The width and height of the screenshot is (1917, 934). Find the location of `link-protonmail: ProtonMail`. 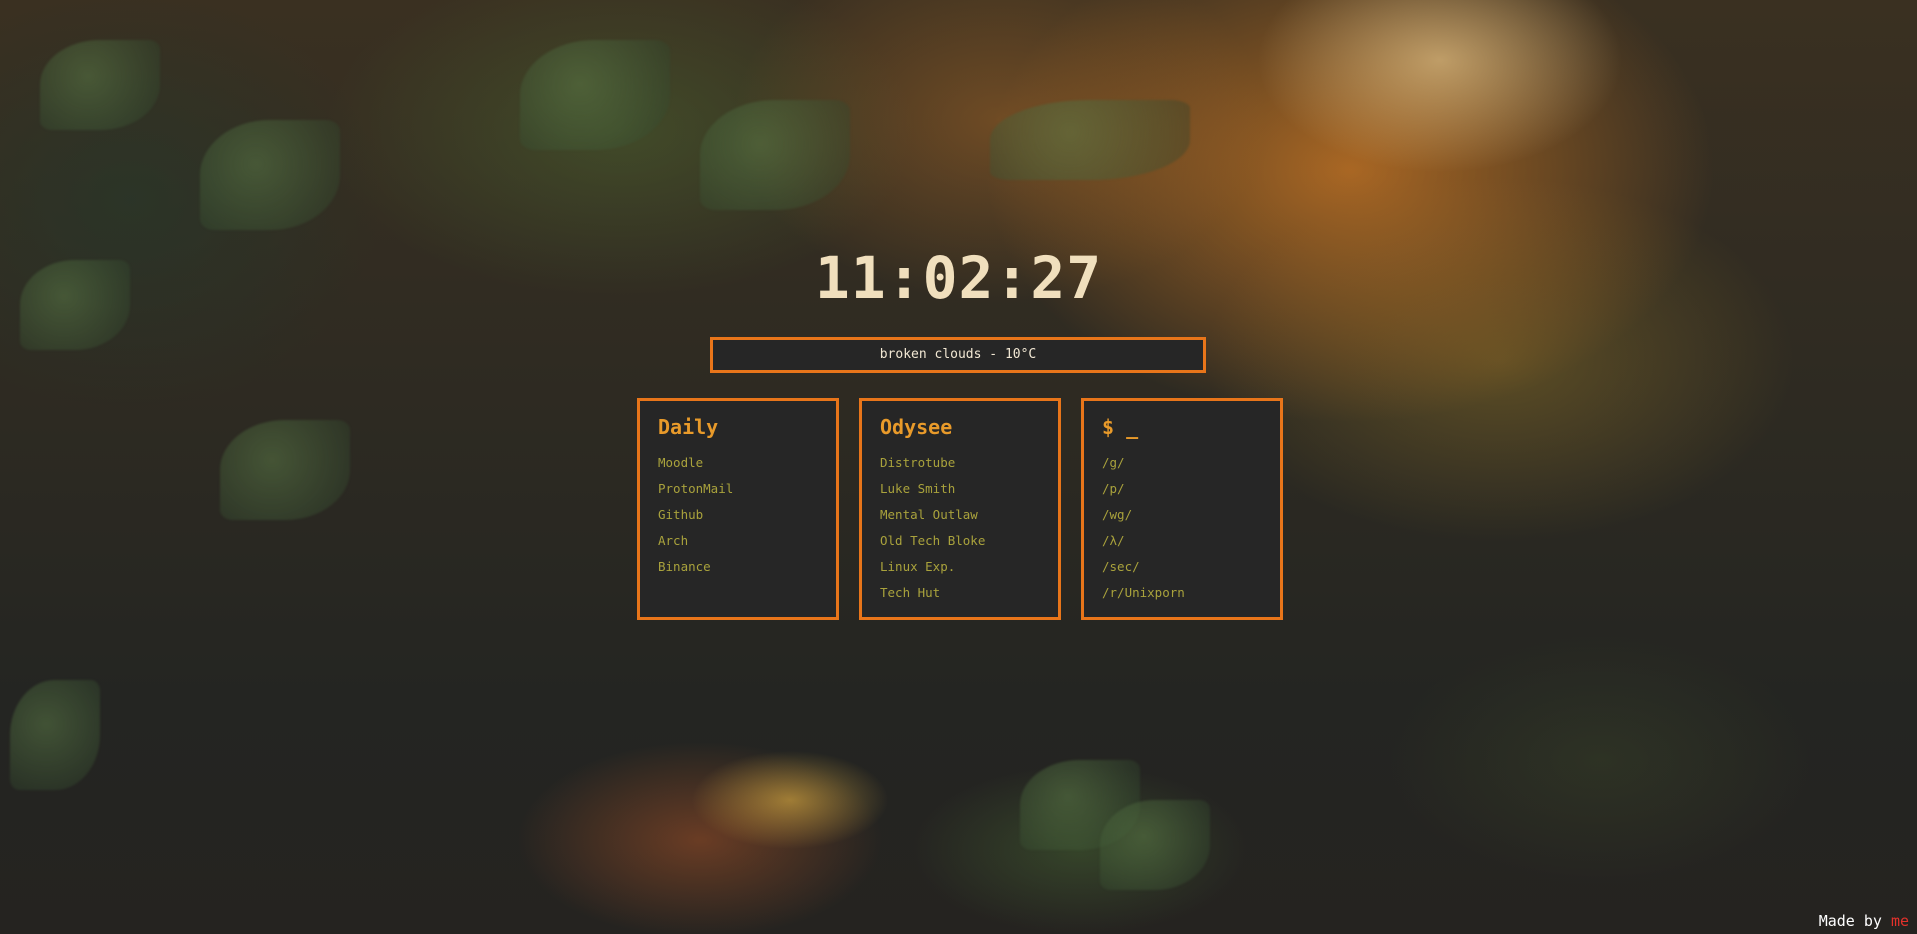

link-protonmail: ProtonMail is located at coordinates (747, 489).